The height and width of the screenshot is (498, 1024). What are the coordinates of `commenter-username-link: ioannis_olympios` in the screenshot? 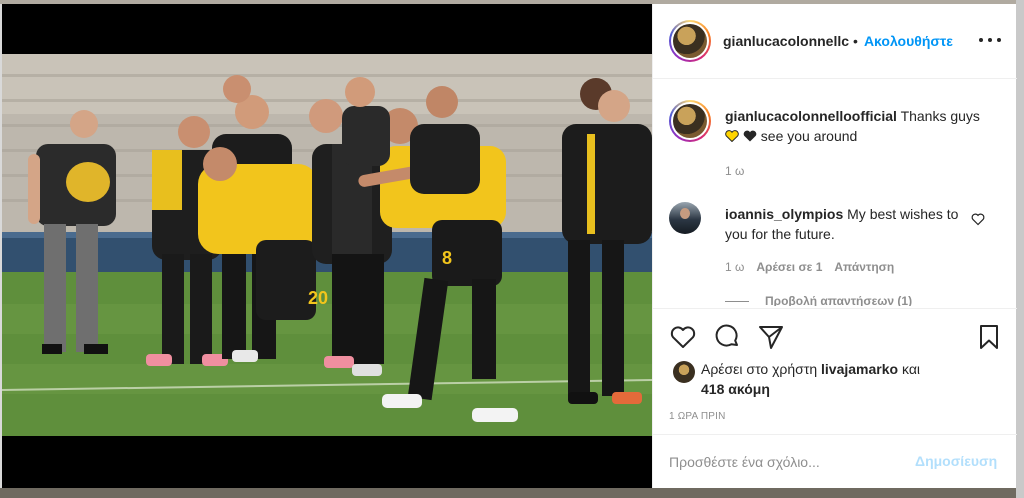 It's located at (784, 214).